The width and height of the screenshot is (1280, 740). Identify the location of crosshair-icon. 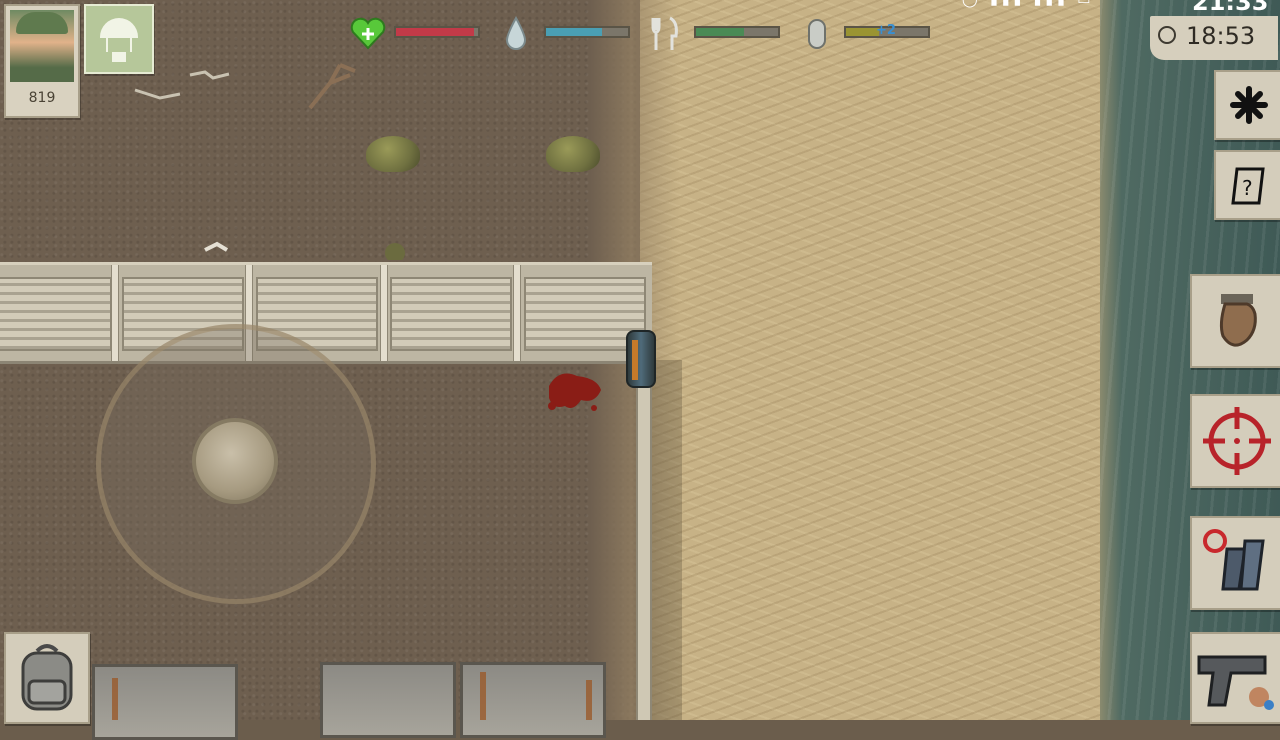
(1237, 441).